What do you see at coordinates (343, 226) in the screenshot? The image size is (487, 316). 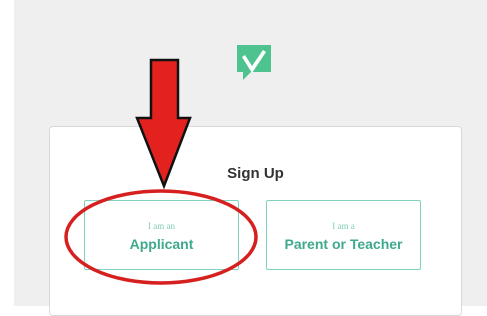 I see `parent-teacher-prefix: I am a` at bounding box center [343, 226].